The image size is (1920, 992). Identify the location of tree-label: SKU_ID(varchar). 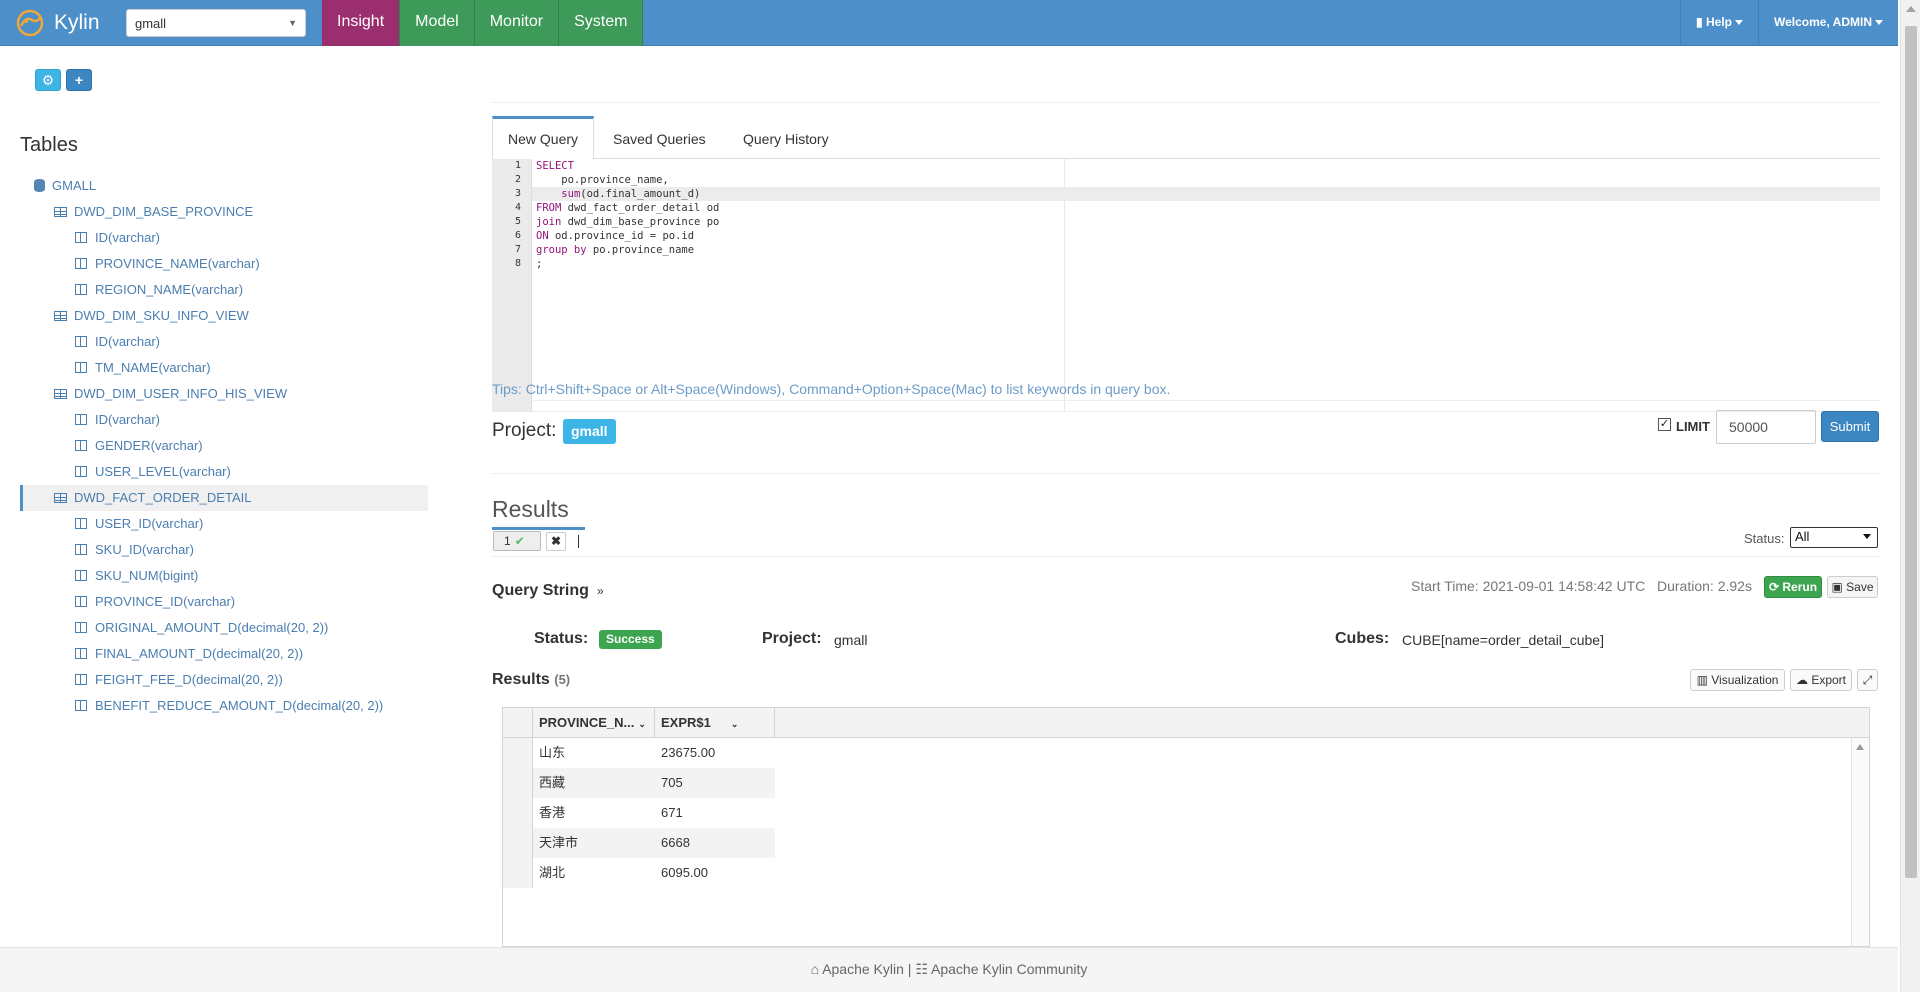
(144, 549).